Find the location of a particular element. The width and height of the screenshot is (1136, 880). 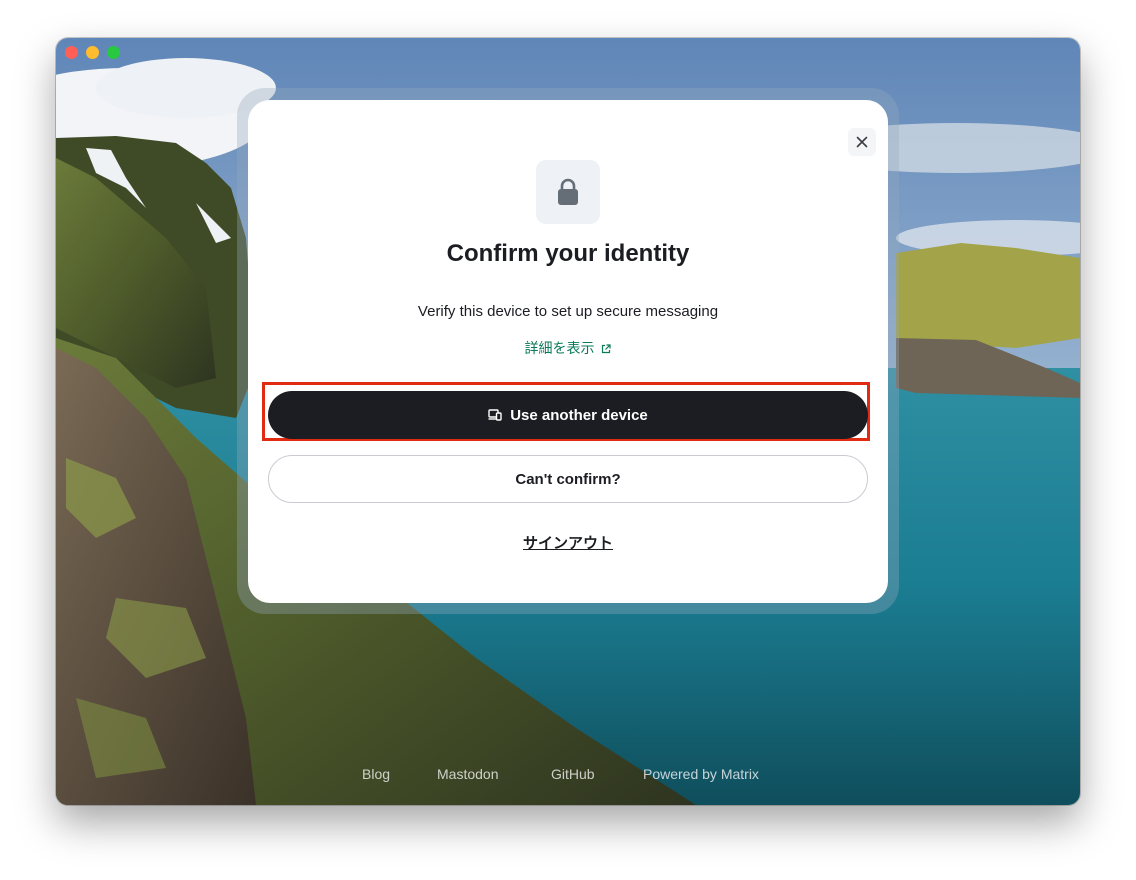

window-controls is located at coordinates (92, 52).